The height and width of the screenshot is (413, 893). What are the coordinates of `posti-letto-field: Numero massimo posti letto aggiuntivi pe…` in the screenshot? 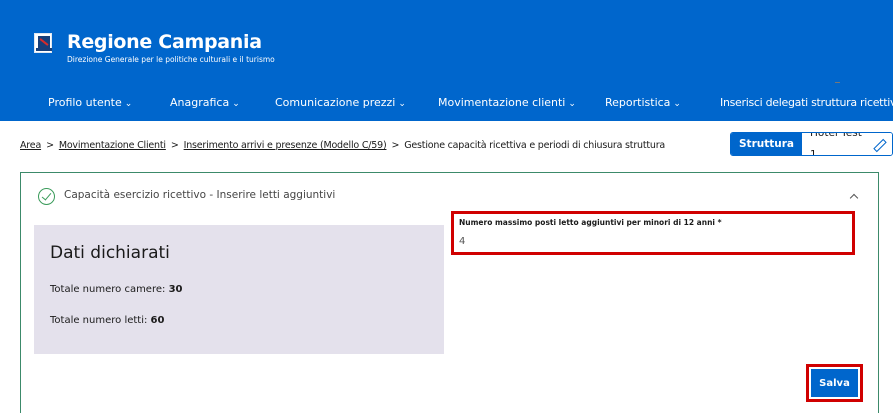 It's located at (653, 233).